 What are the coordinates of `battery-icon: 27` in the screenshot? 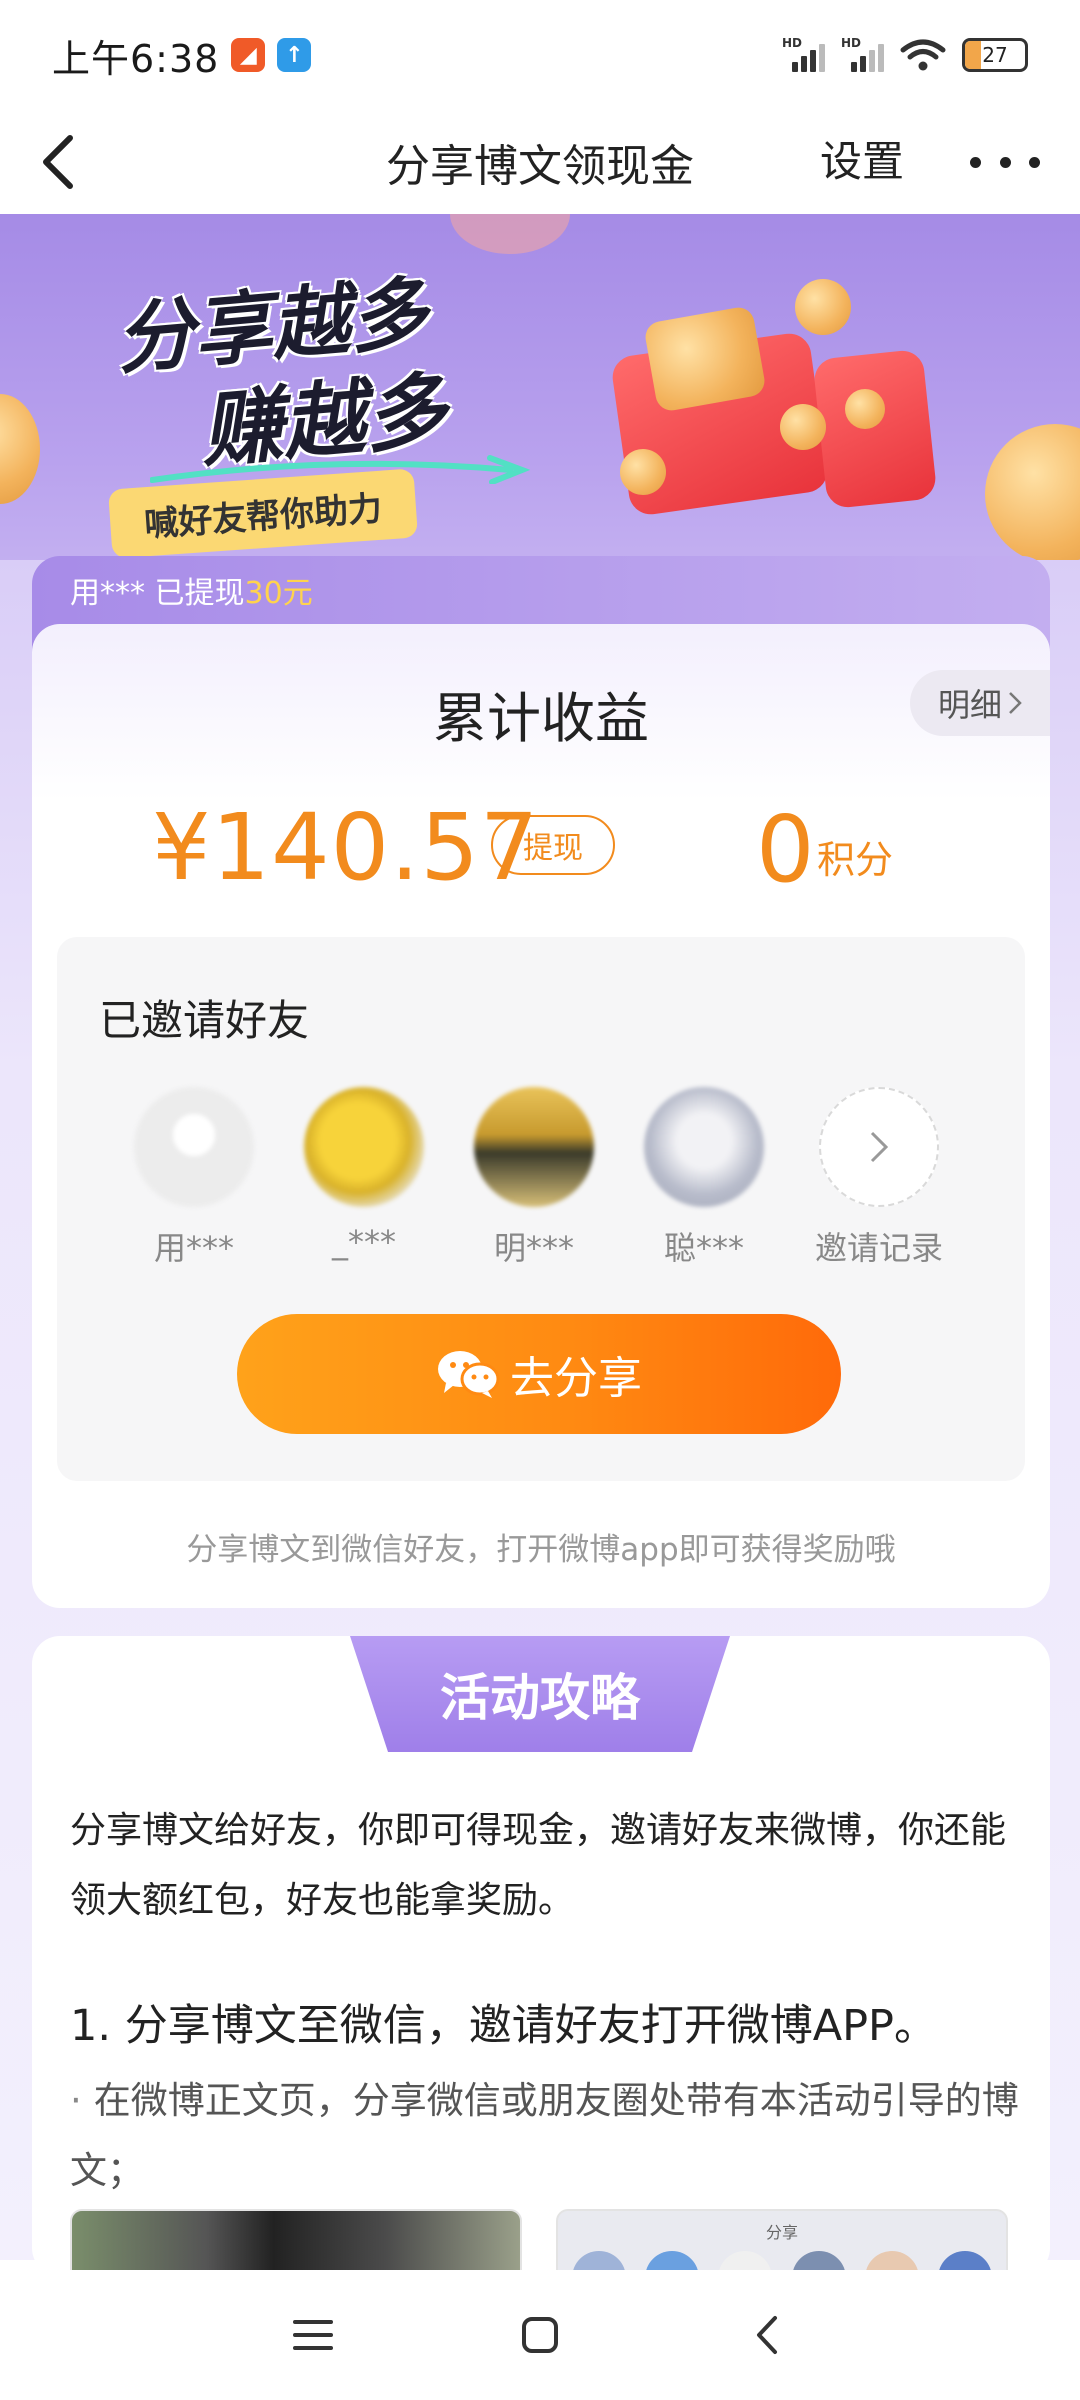 It's located at (995, 55).